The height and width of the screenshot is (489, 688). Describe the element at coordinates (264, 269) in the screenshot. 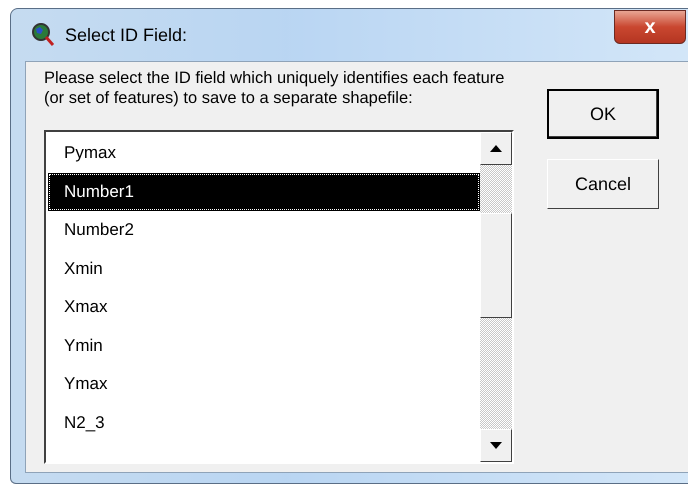

I see `list-item: Xmin` at that location.